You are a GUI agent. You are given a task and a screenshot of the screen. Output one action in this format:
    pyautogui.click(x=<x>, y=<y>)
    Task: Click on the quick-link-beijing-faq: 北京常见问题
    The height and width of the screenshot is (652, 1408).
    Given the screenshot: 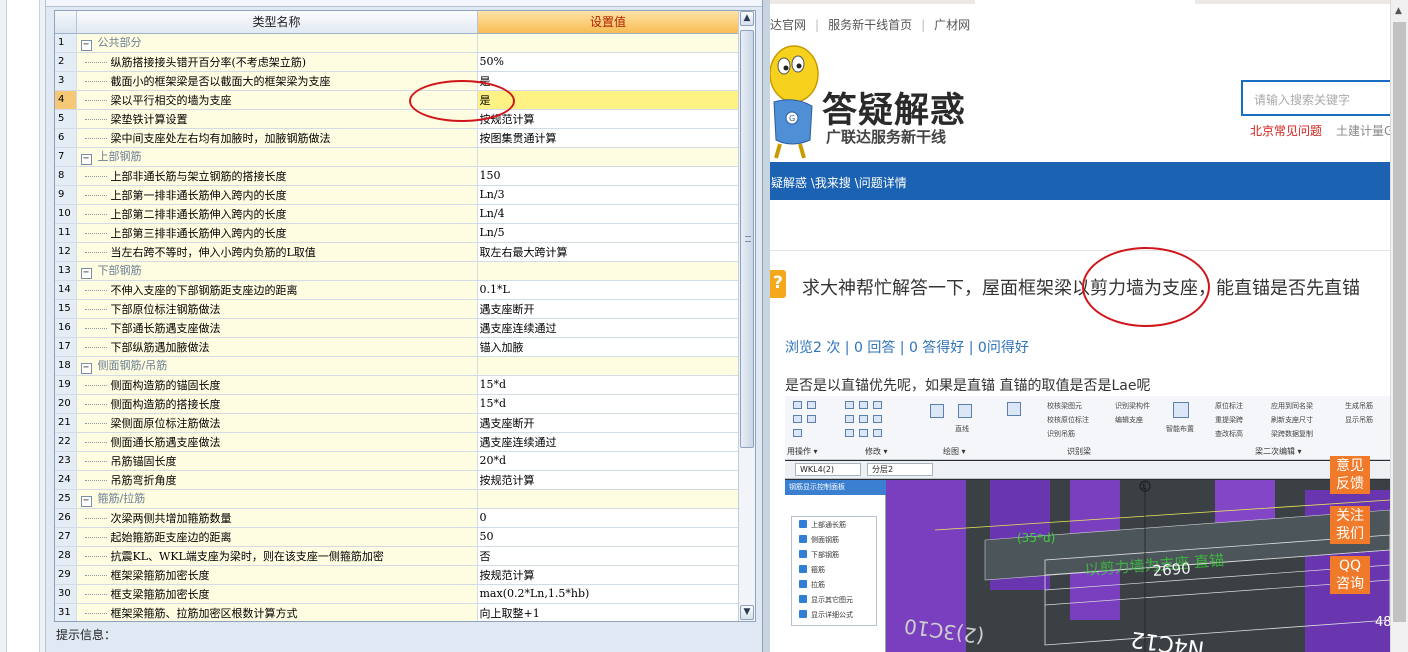 What is the action you would take?
    pyautogui.click(x=1286, y=131)
    